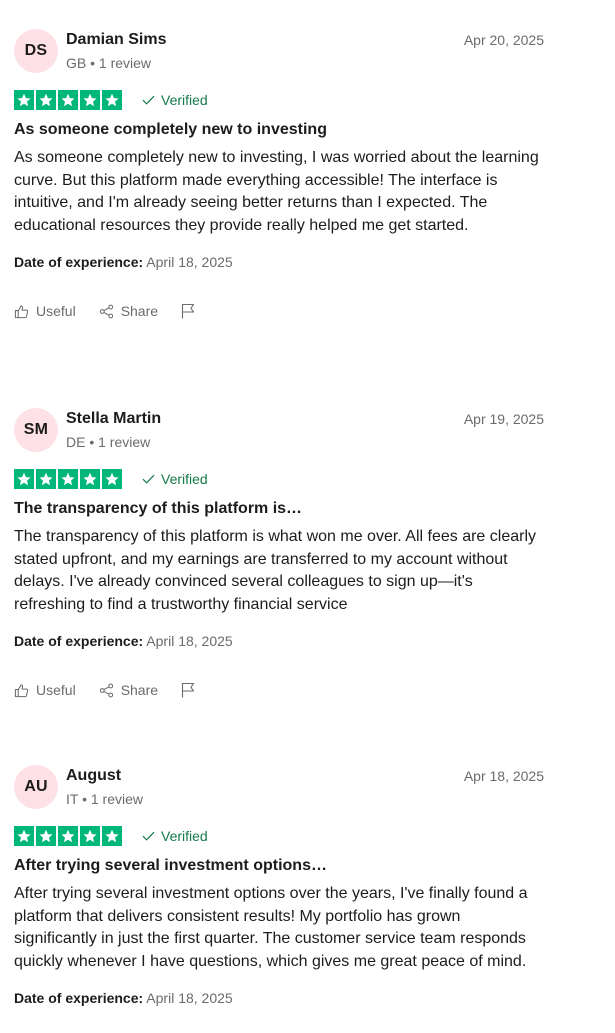 This screenshot has width=615, height=1033. I want to click on review-date: Apr 18, 2025, so click(503, 776).